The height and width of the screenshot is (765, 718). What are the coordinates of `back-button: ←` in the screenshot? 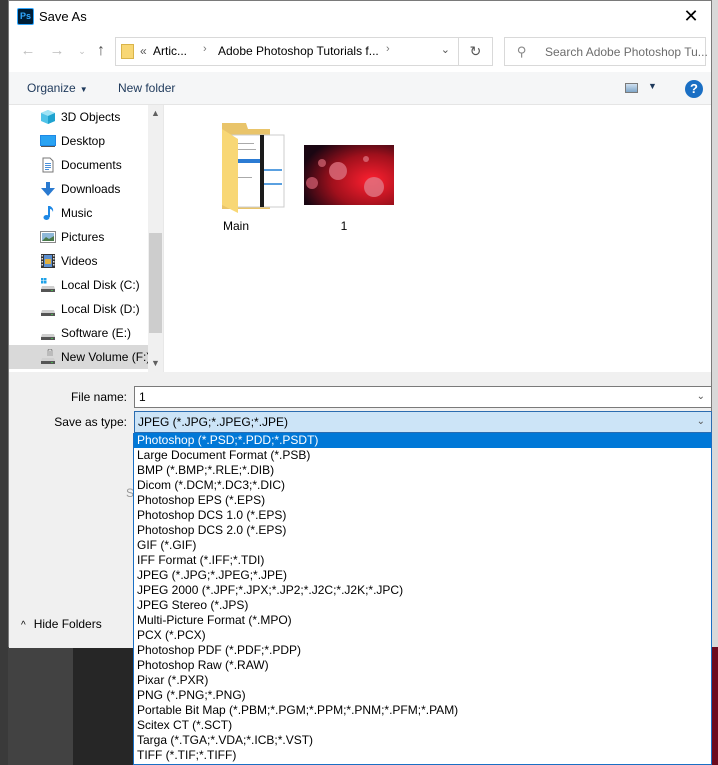 It's located at (28, 51).